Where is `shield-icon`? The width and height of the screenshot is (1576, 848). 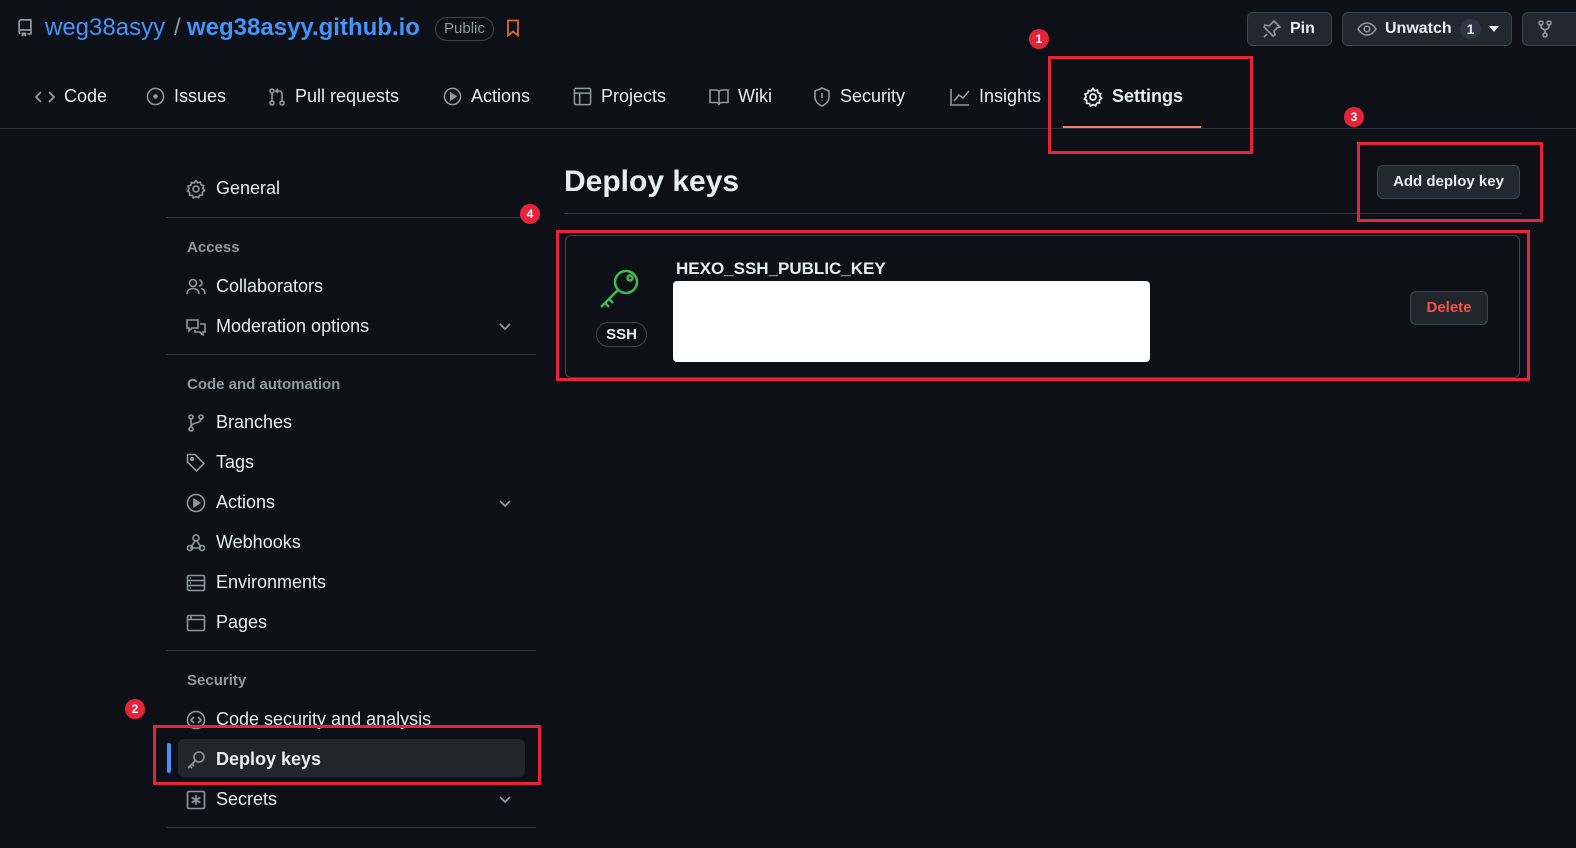 shield-icon is located at coordinates (822, 96).